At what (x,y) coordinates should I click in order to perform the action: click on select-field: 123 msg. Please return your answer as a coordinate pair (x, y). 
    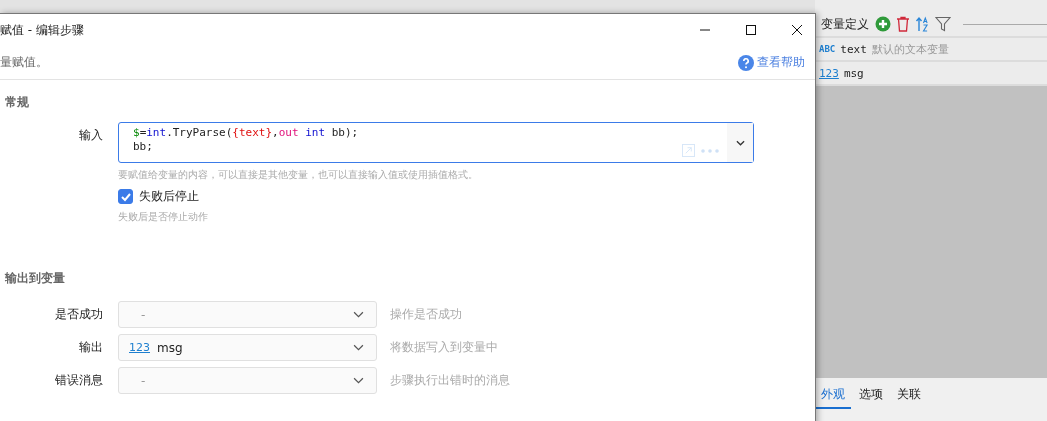
    Looking at the image, I should click on (247, 347).